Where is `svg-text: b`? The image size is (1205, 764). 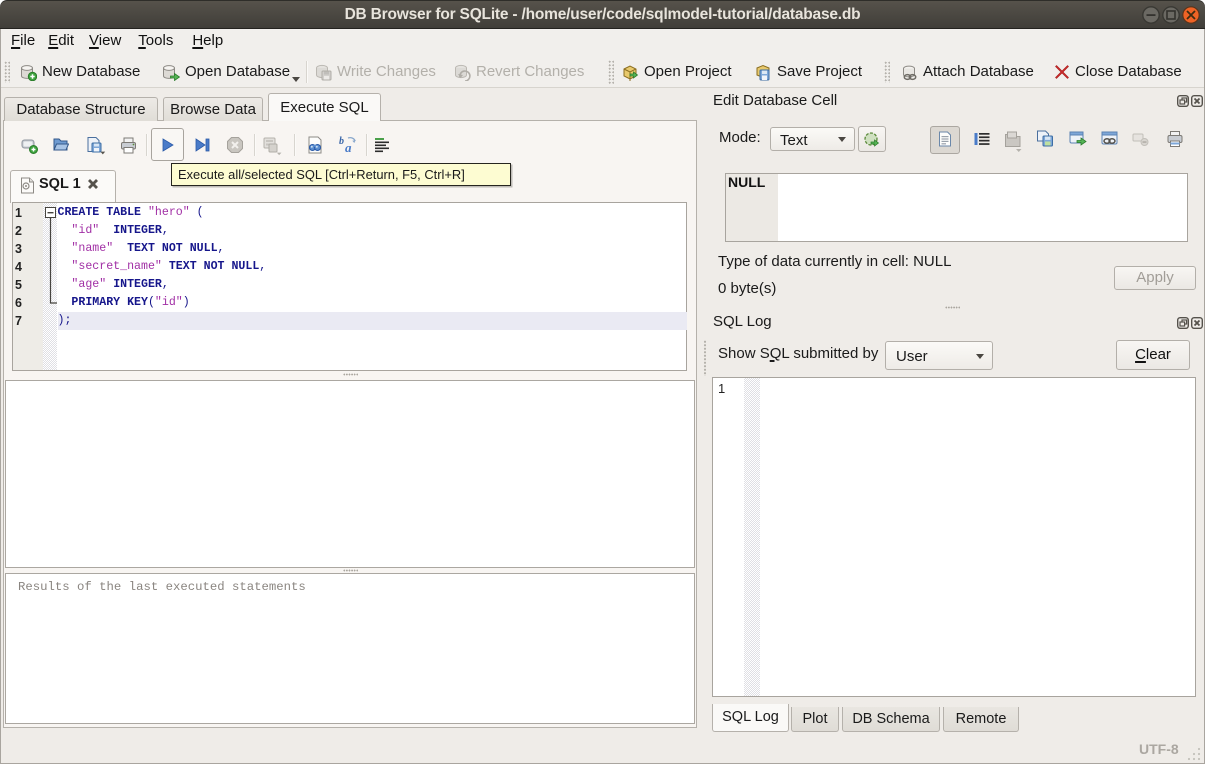 svg-text: b is located at coordinates (341, 141).